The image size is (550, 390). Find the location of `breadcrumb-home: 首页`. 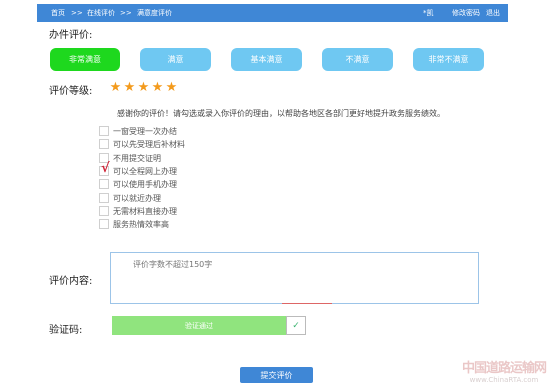

breadcrumb-home: 首页 is located at coordinates (58, 13).